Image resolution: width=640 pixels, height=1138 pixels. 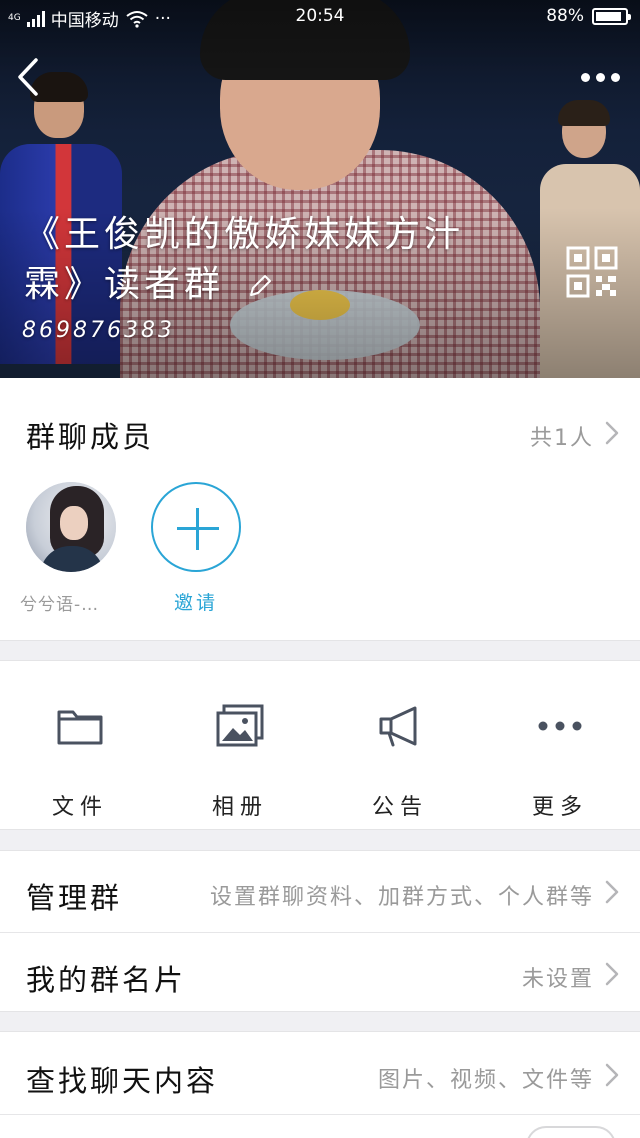 I want to click on more-dots-icon, so click(x=560, y=726).